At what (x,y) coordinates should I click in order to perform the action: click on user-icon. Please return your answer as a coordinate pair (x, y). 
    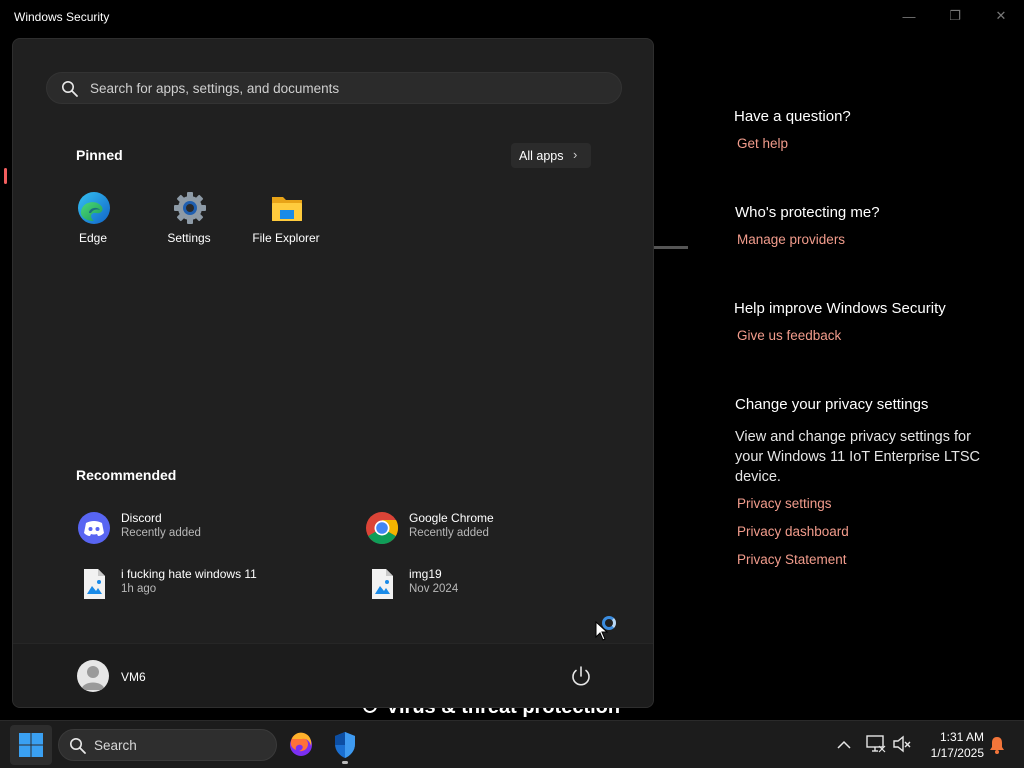
    Looking at the image, I should click on (93, 678).